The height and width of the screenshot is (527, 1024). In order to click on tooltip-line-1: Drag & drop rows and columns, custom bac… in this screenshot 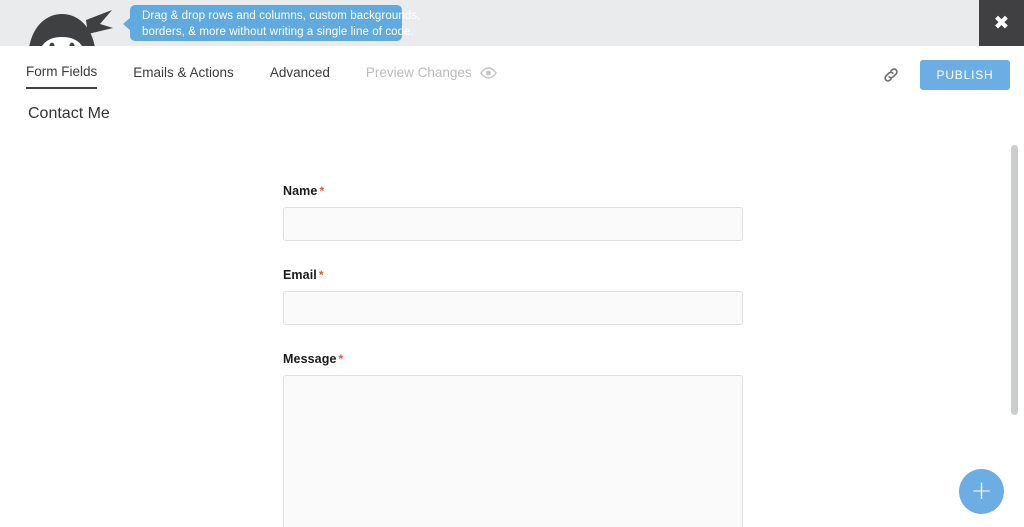, I will do `click(281, 16)`.